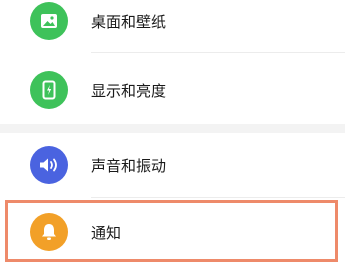  What do you see at coordinates (49, 232) in the screenshot?
I see `bell-icon` at bounding box center [49, 232].